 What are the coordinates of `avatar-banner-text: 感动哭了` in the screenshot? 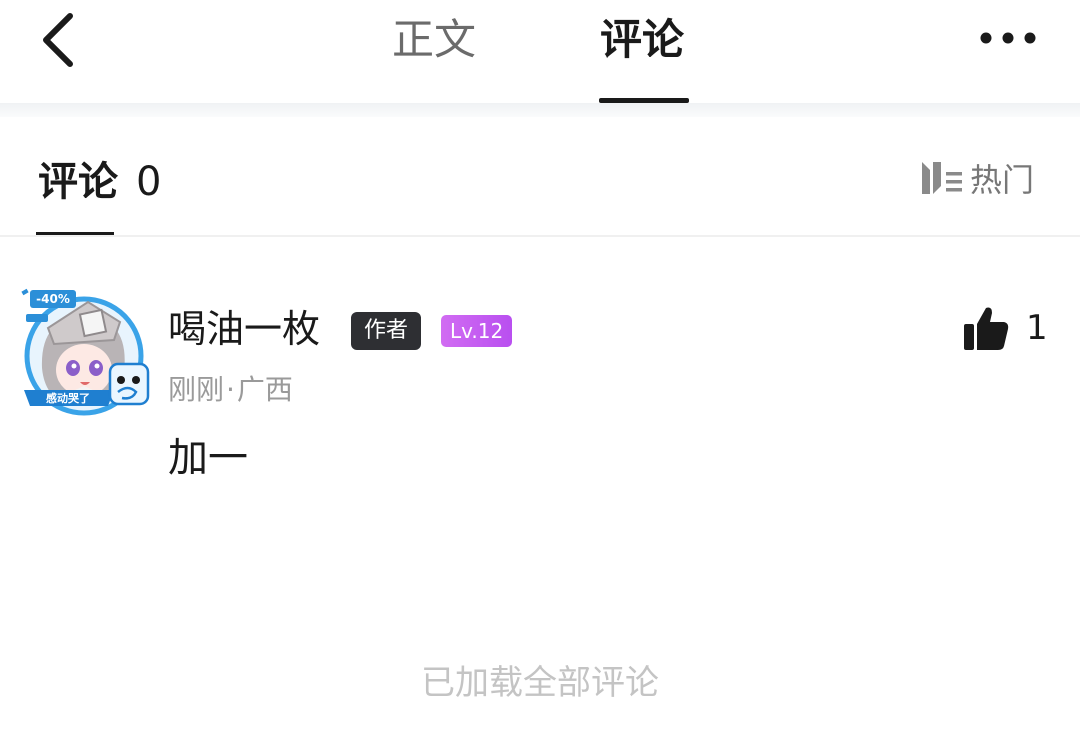 It's located at (68, 398).